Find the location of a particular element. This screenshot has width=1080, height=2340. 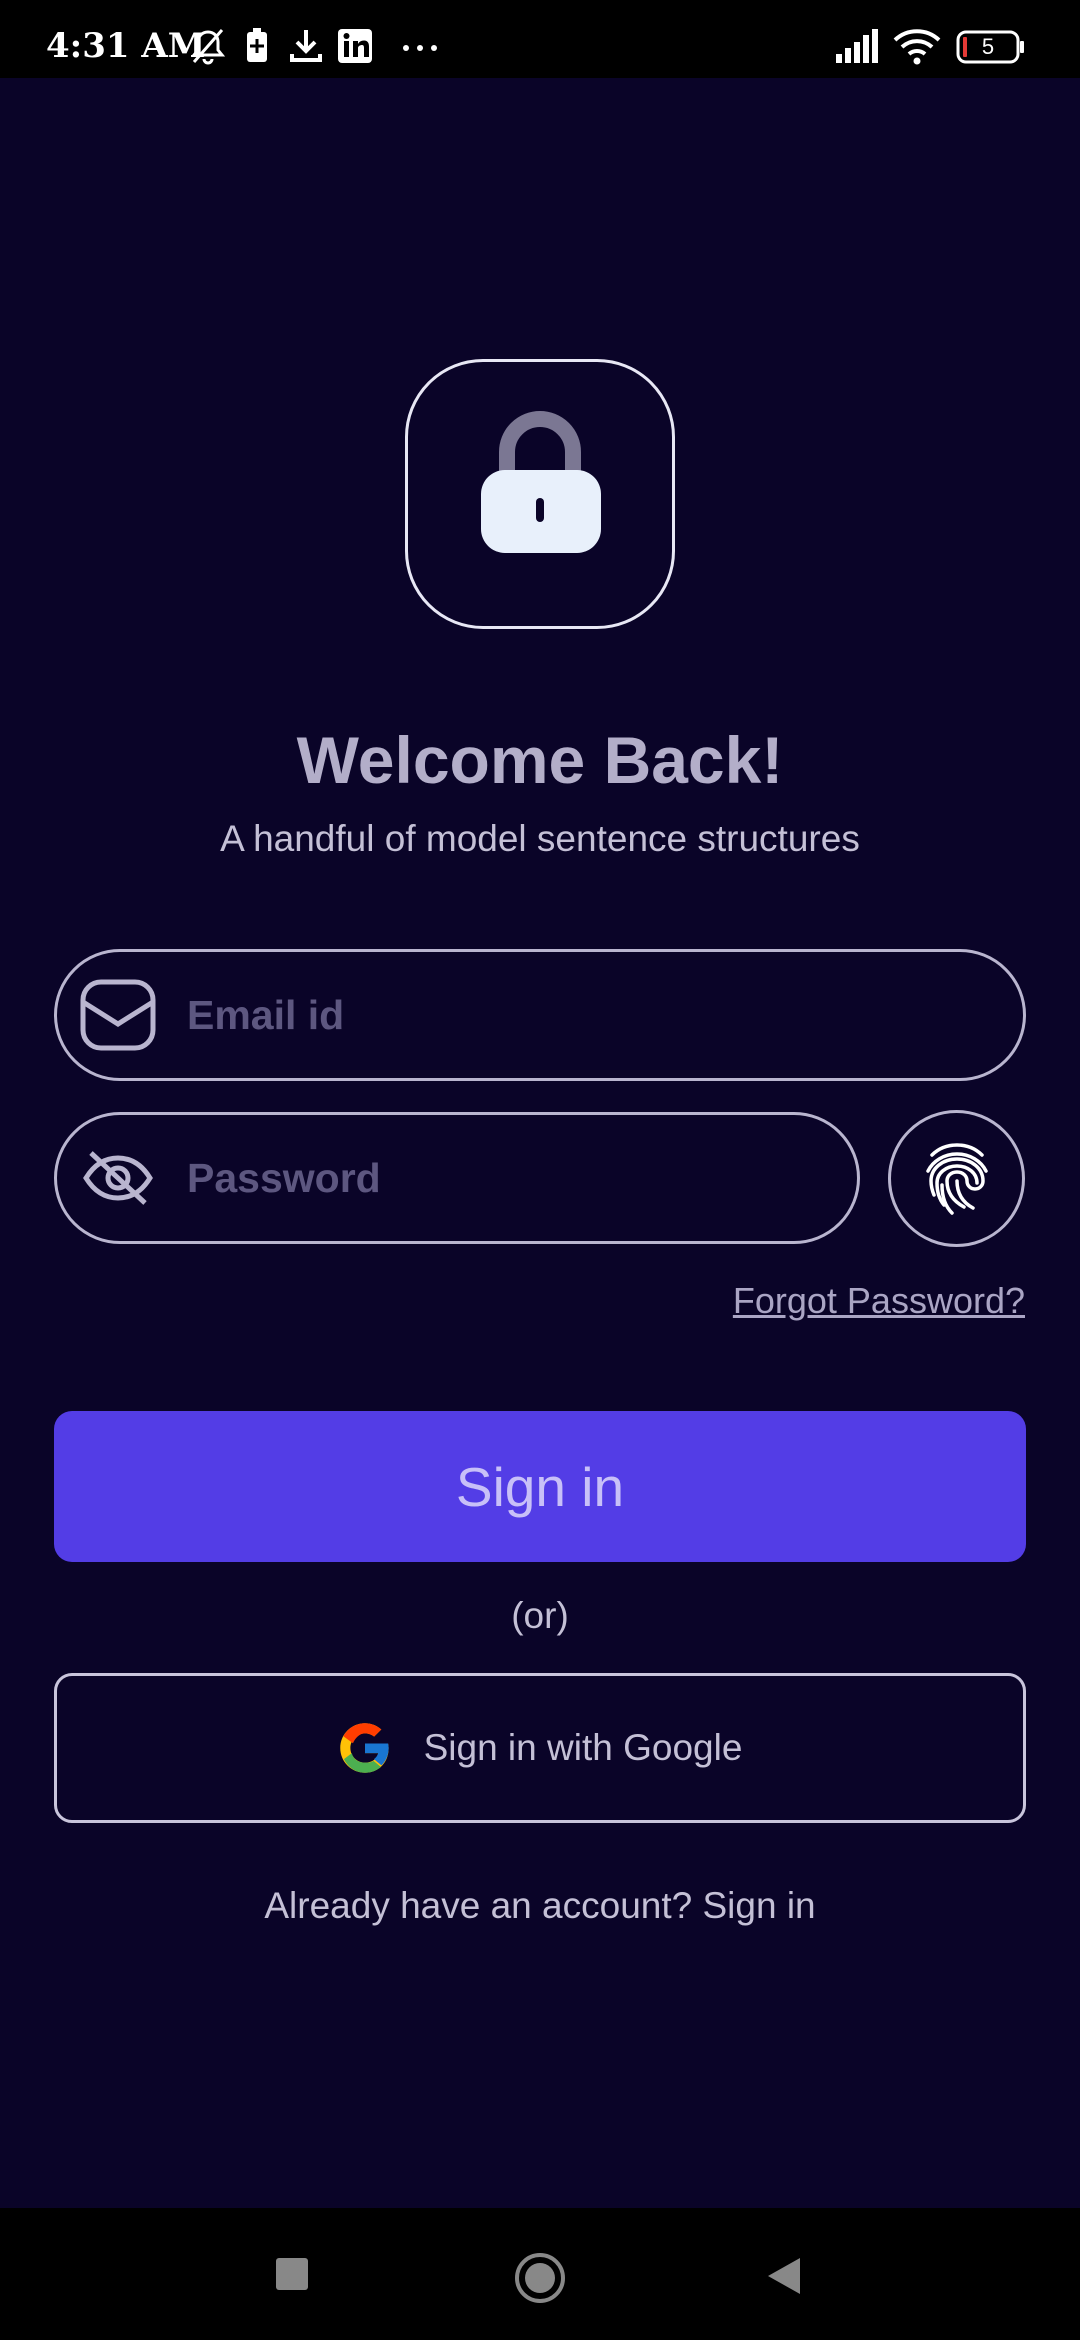

wifi-icon is located at coordinates (917, 47).